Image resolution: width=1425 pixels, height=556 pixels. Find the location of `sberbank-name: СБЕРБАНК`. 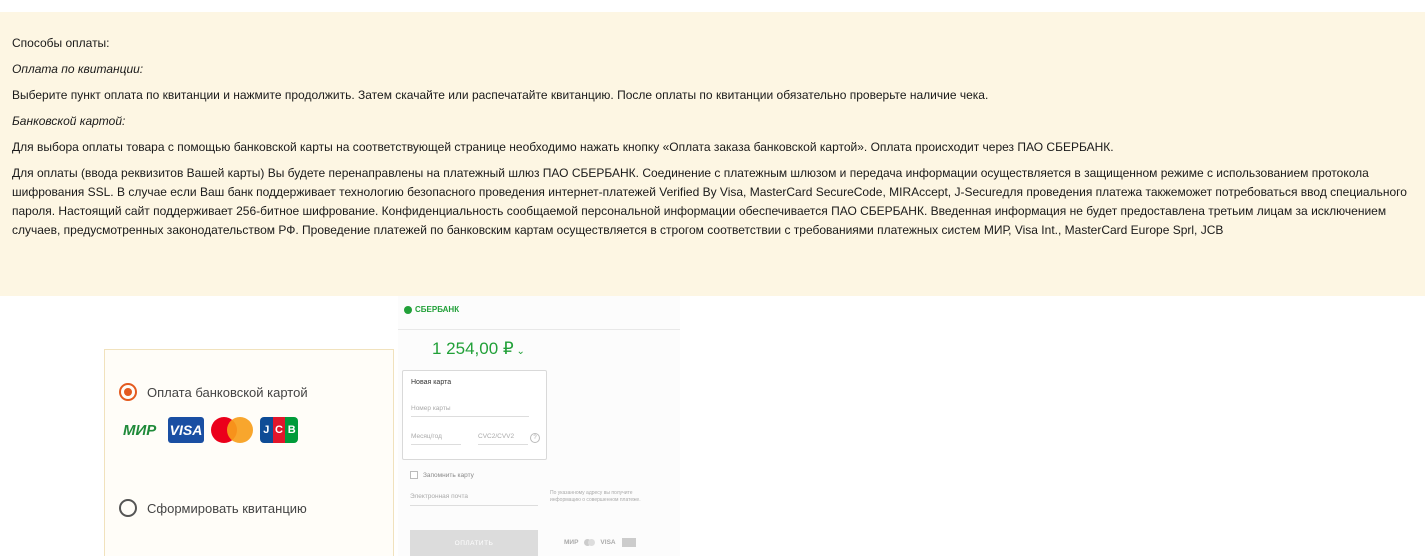

sberbank-name: СБЕРБАНК is located at coordinates (437, 309).